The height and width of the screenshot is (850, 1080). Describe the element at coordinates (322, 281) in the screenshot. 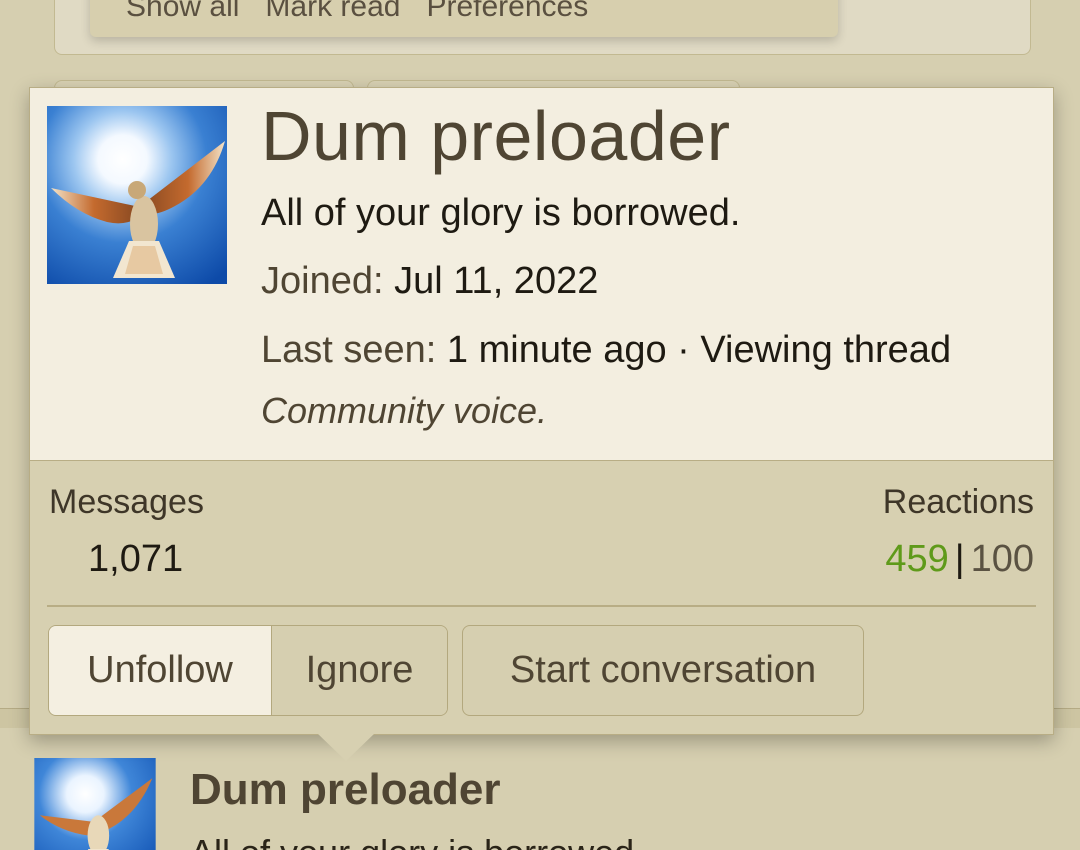

I see `joined-label: Joined:` at that location.